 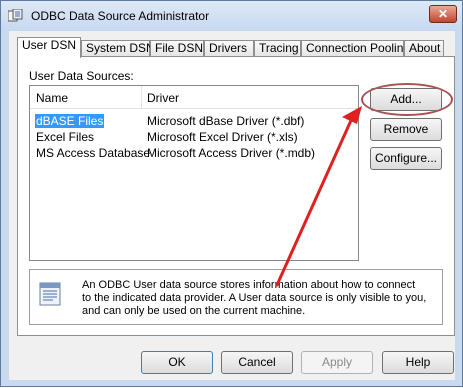 What do you see at coordinates (407, 99) in the screenshot?
I see `annotation-highlight-ring` at bounding box center [407, 99].